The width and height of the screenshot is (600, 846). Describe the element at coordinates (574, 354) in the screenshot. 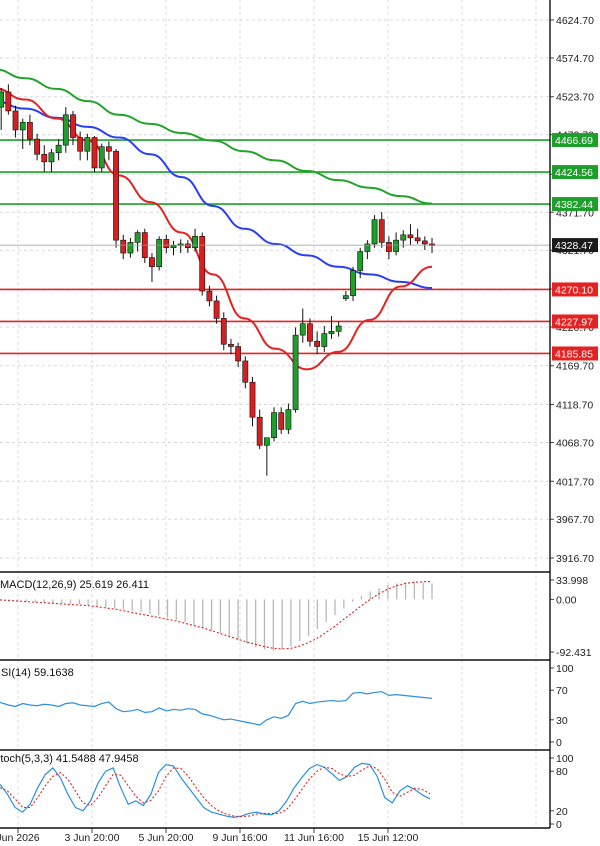

I see `support-level-label: 4185.85` at that location.